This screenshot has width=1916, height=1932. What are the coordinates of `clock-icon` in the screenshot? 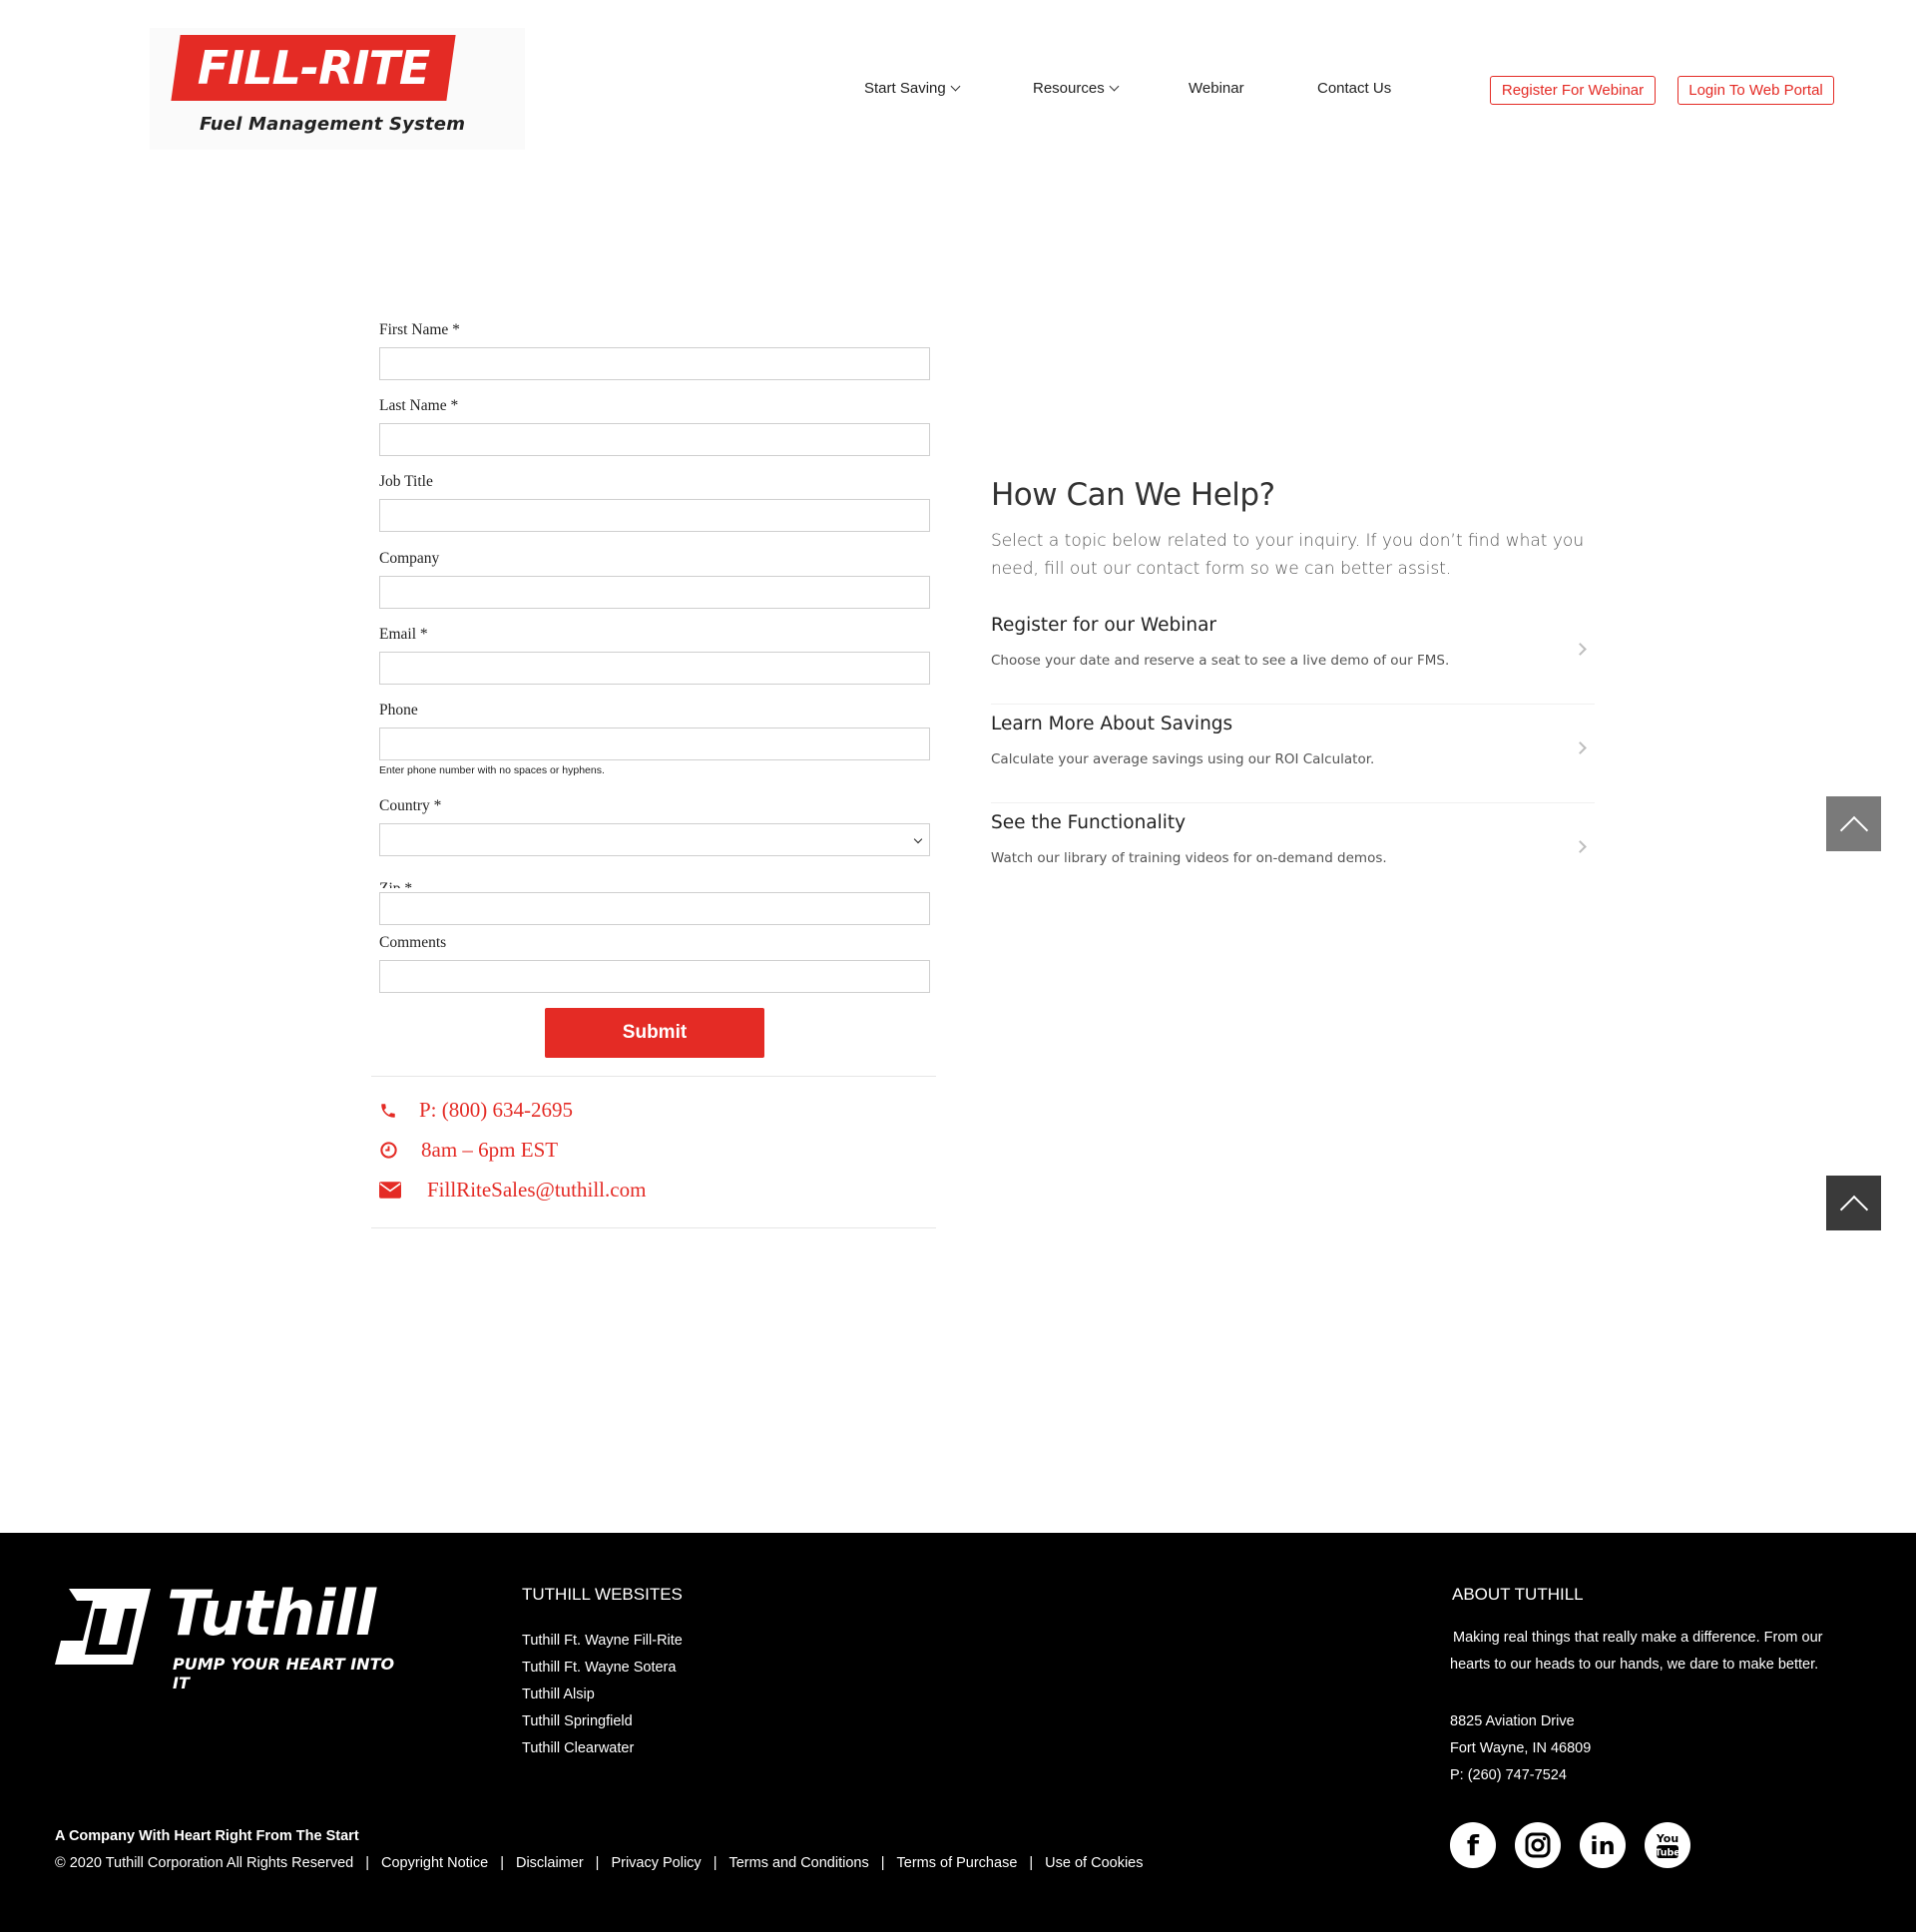 It's located at (400, 1150).